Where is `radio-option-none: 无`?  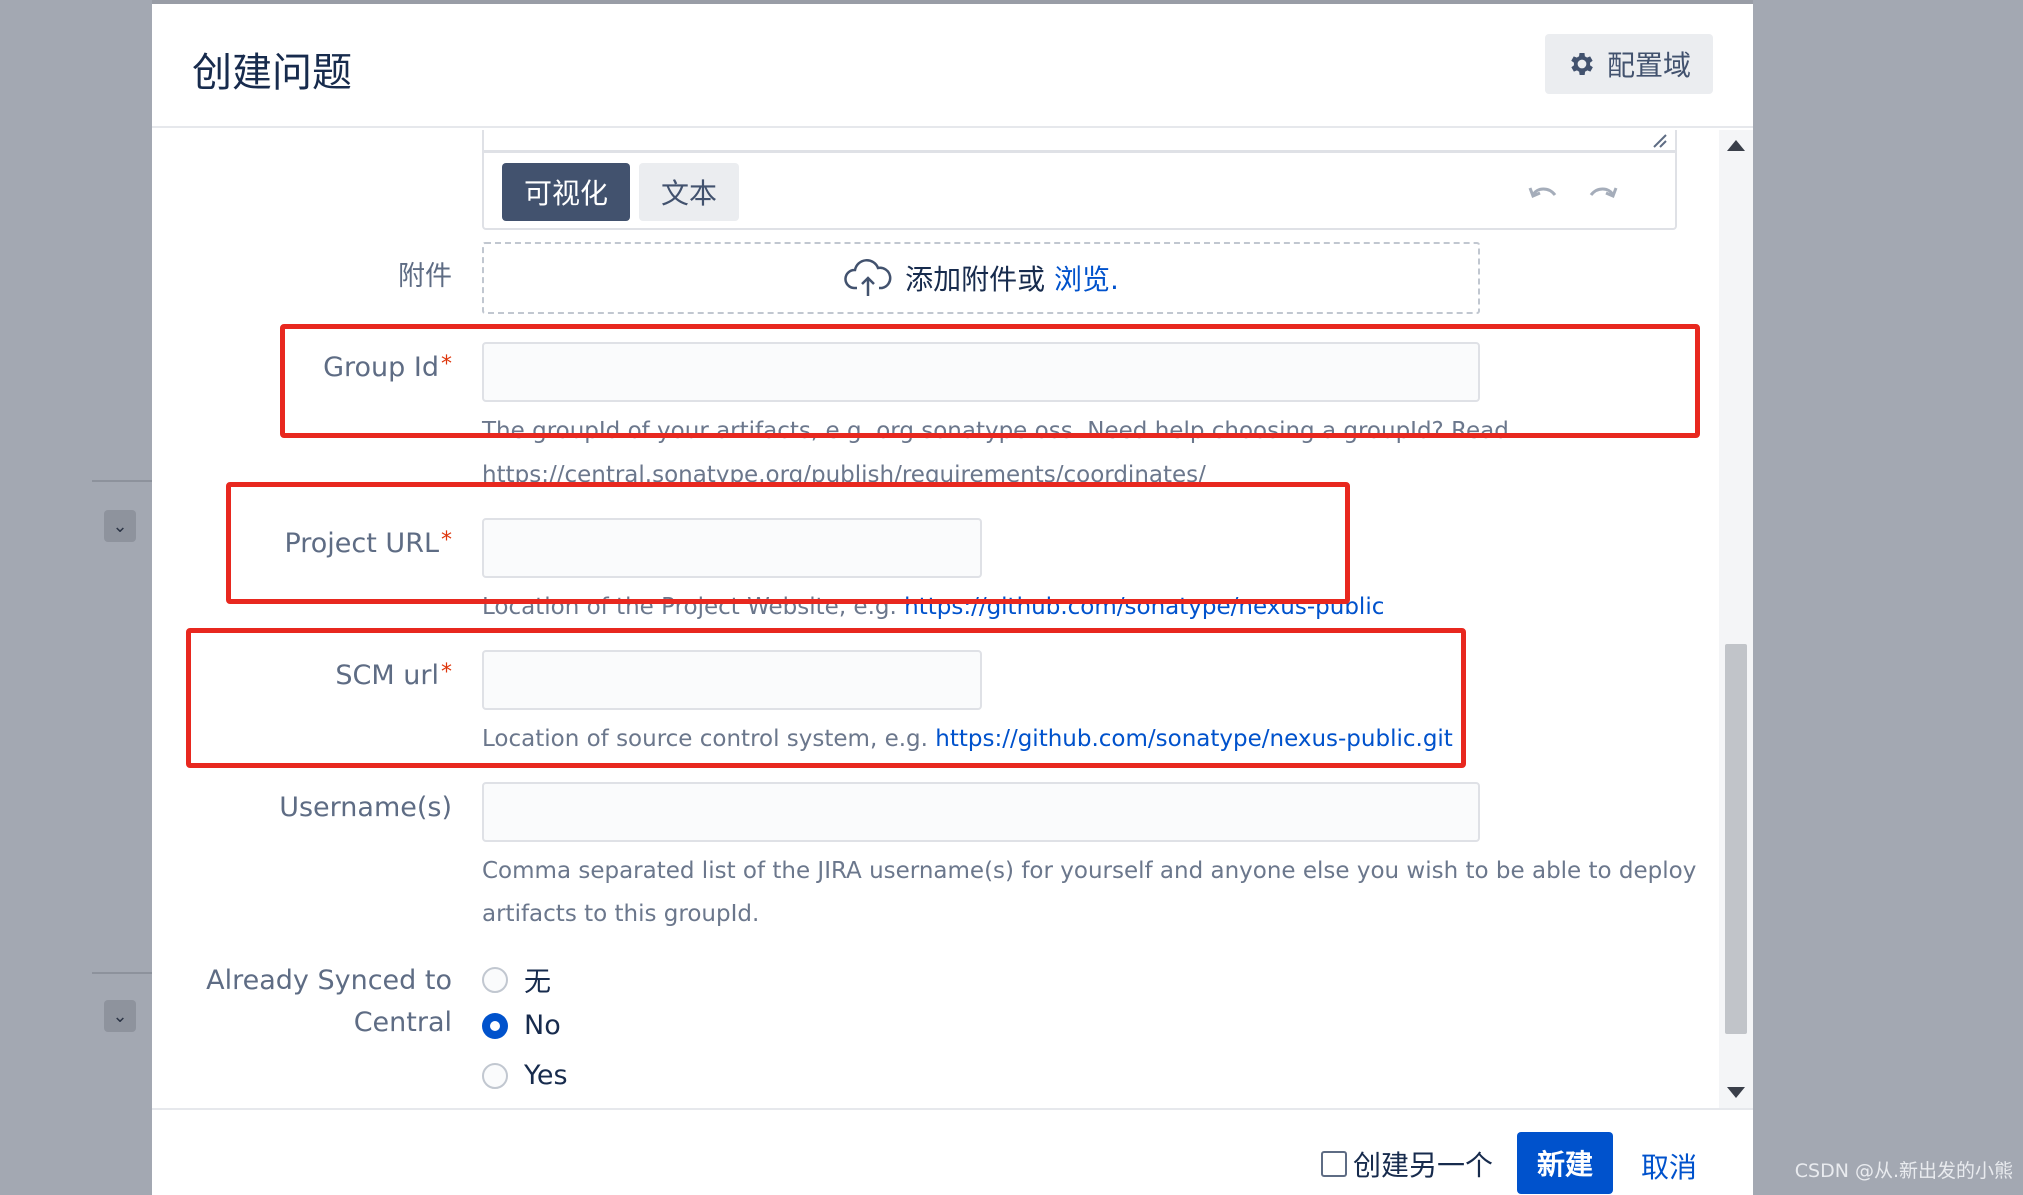 radio-option-none: 无 is located at coordinates (516, 979).